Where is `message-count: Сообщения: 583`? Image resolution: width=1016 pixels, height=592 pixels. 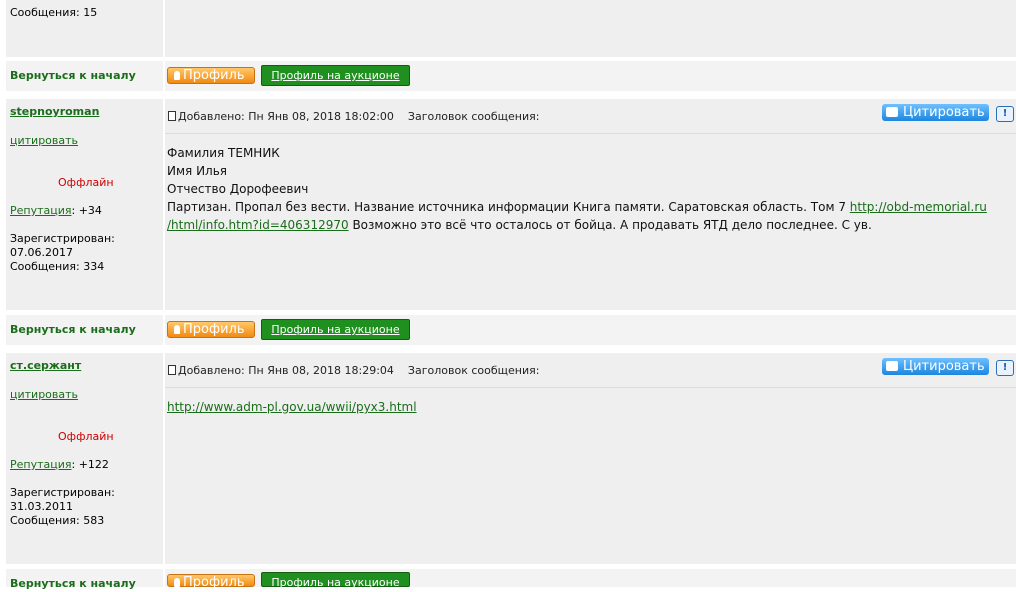 message-count: Сообщения: 583 is located at coordinates (57, 520).